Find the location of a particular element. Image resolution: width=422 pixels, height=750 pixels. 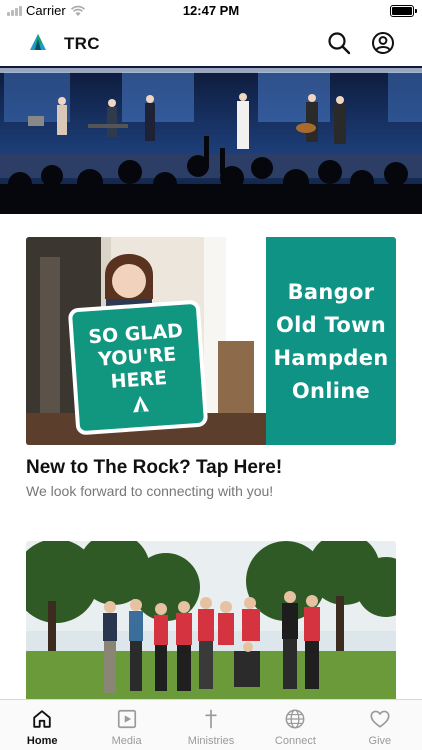

tab-ministries: Ministries is located at coordinates (211, 725).